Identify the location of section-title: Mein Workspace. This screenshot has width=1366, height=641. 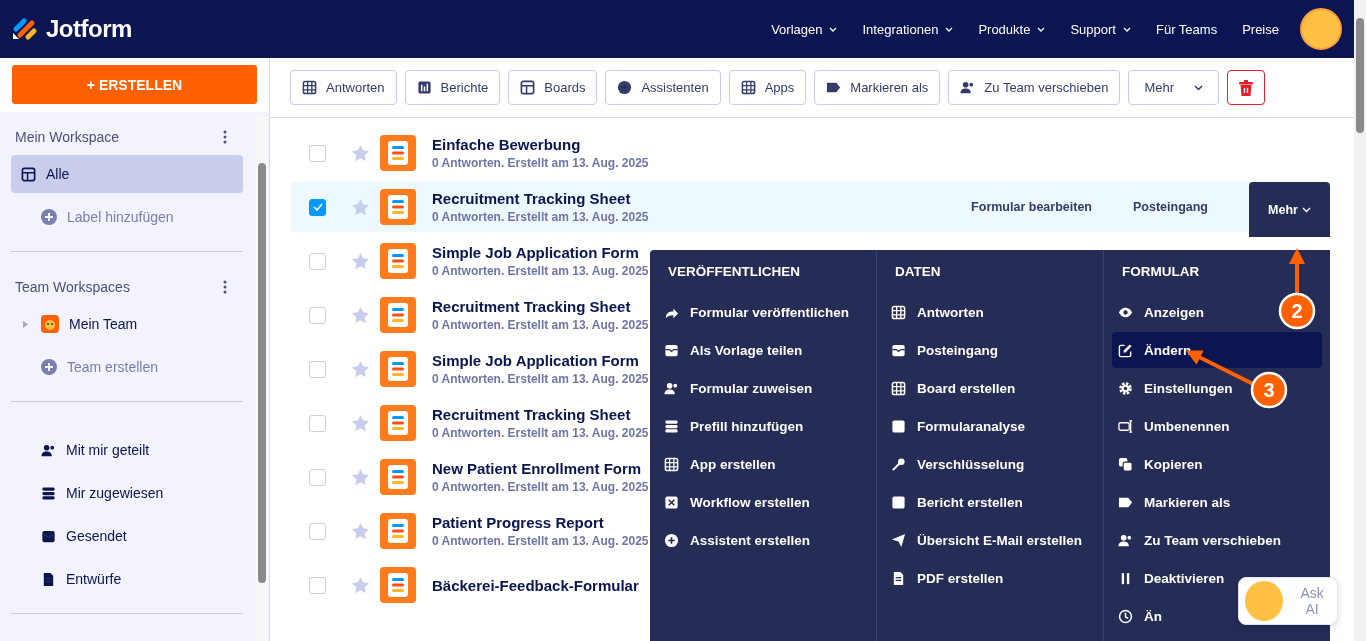
(67, 137).